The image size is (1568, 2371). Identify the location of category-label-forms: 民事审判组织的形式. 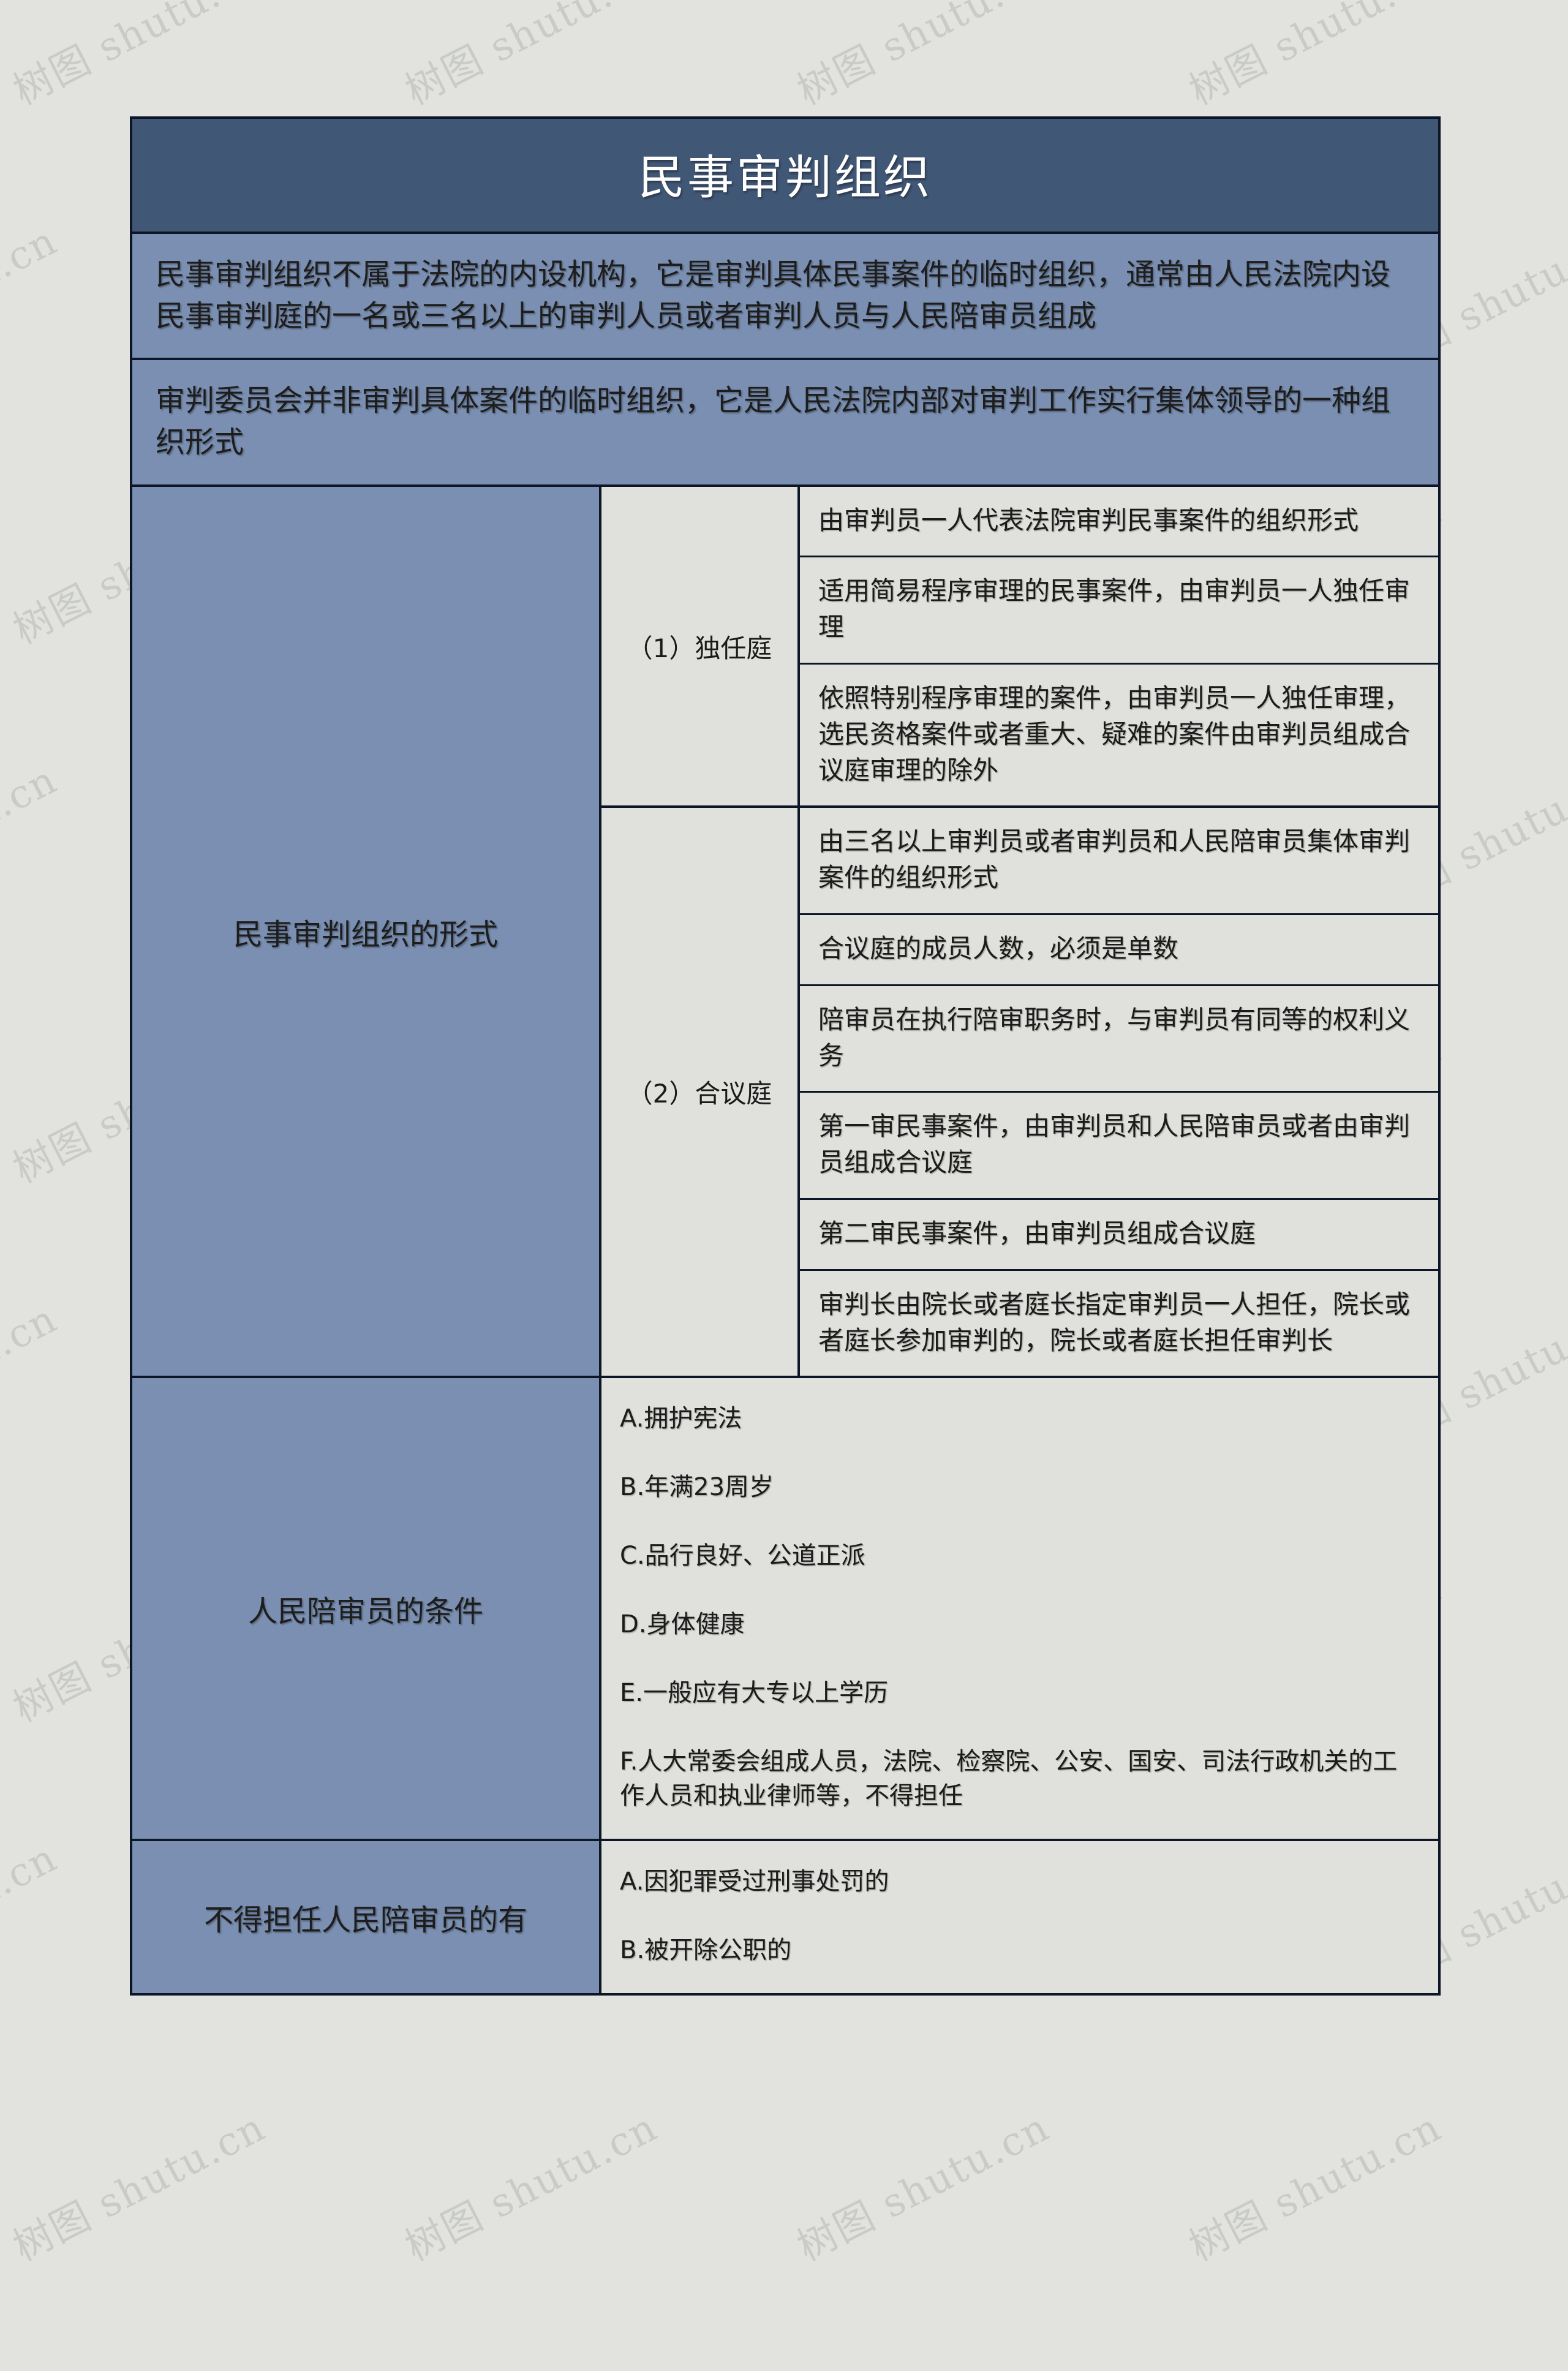
(367, 931).